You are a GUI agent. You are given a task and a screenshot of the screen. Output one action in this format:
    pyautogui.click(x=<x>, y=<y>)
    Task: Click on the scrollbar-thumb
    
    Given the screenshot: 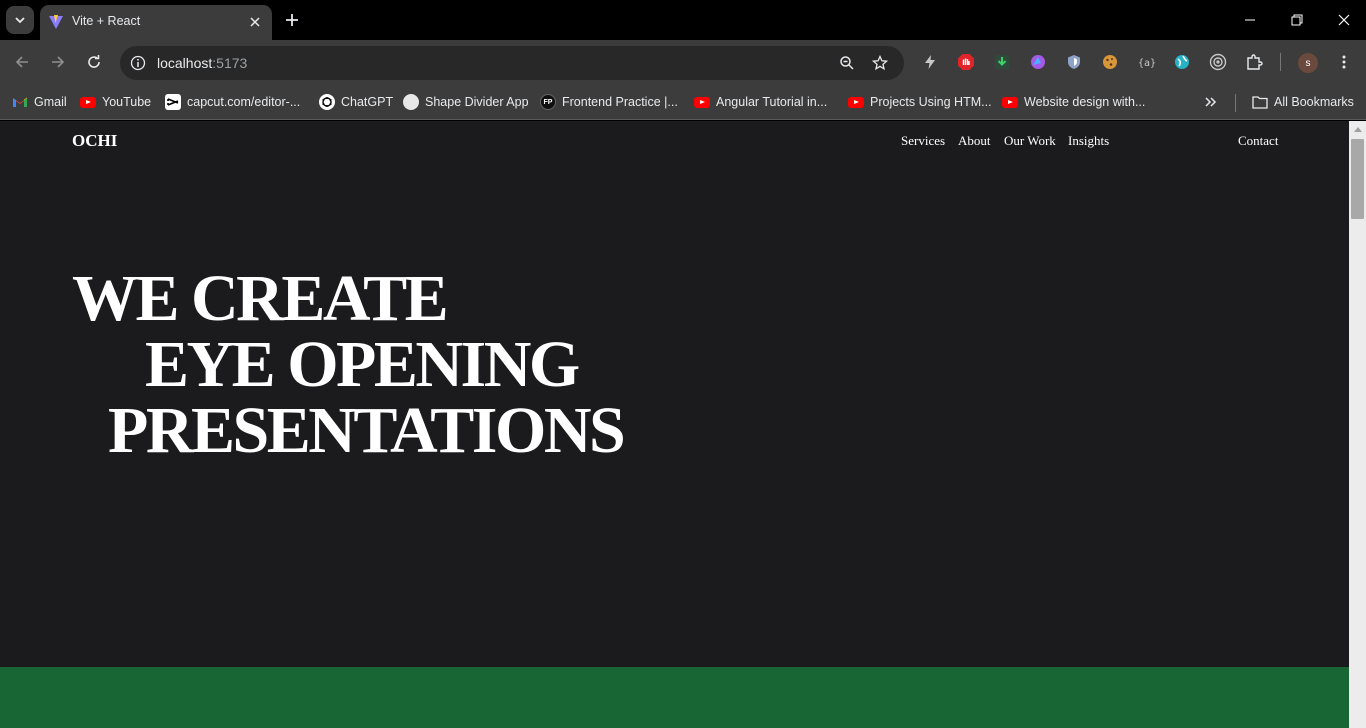 What is the action you would take?
    pyautogui.click(x=1357, y=179)
    